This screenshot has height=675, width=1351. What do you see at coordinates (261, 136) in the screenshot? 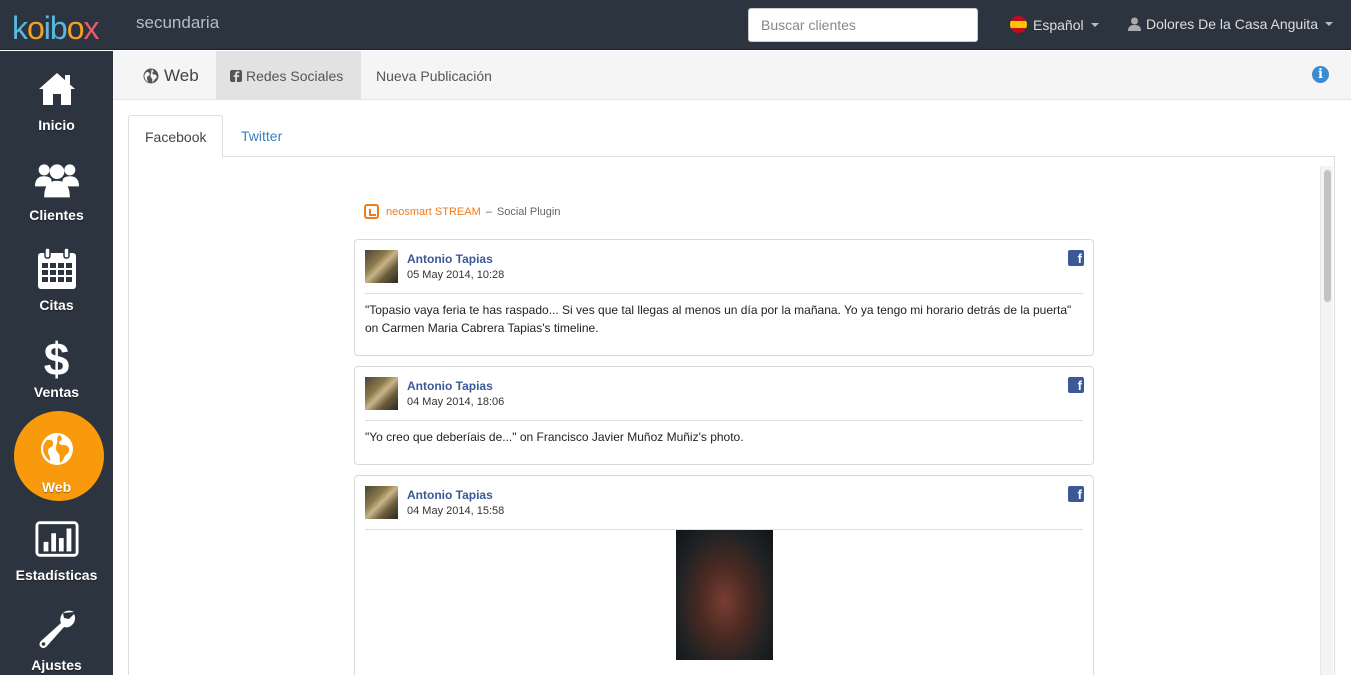
I see `tab-twitter: Twitter` at bounding box center [261, 136].